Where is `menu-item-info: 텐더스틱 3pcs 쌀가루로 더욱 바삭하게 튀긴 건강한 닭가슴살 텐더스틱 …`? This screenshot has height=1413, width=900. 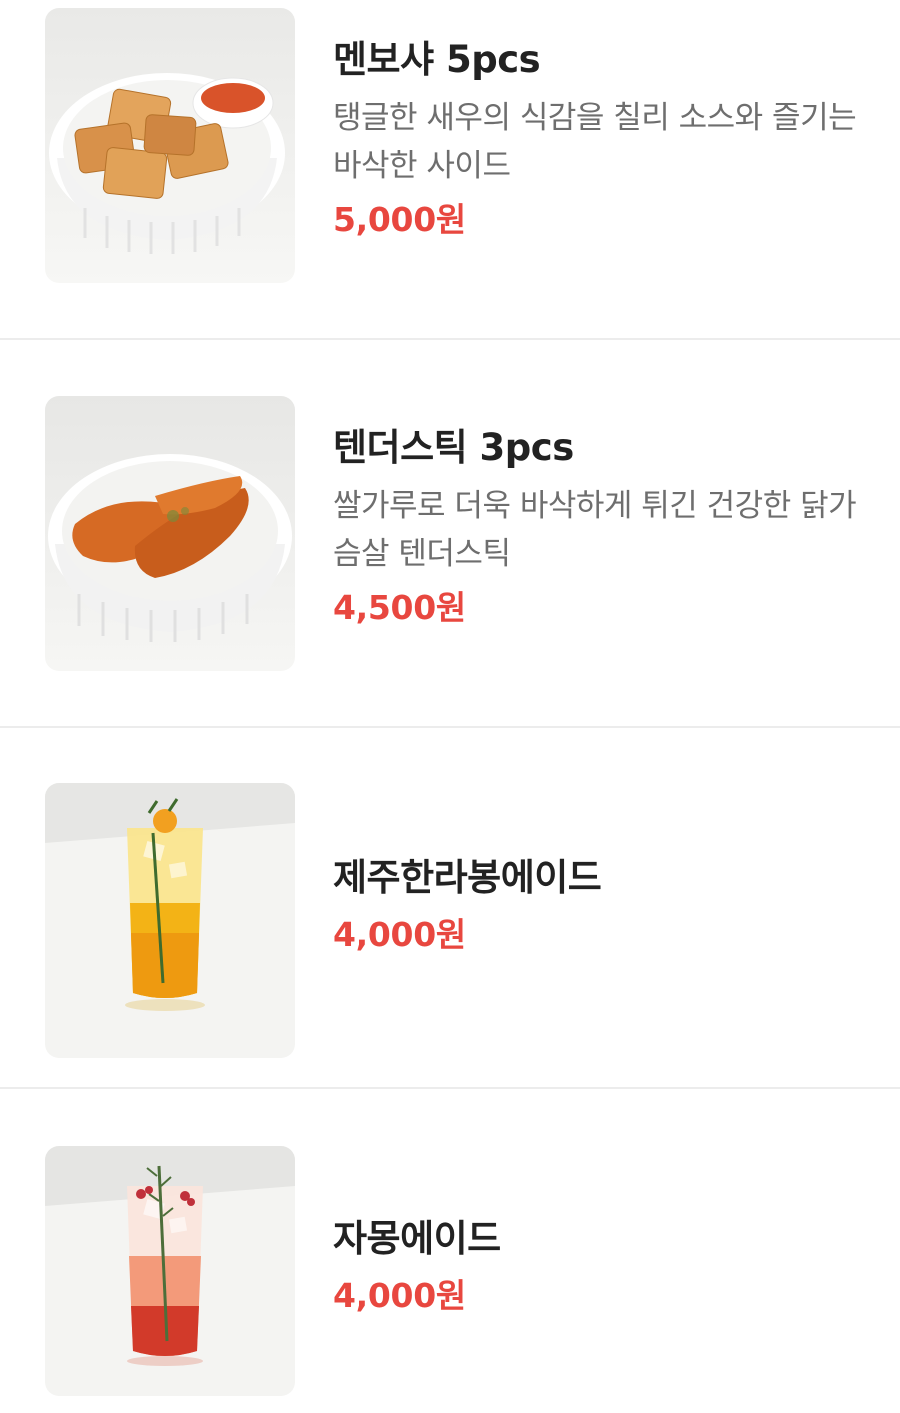 menu-item-info: 텐더스틱 3pcs 쌀가루로 더욱 바삭하게 튀긴 건강한 닭가슴살 텐더스틱 … is located at coordinates (603, 527).